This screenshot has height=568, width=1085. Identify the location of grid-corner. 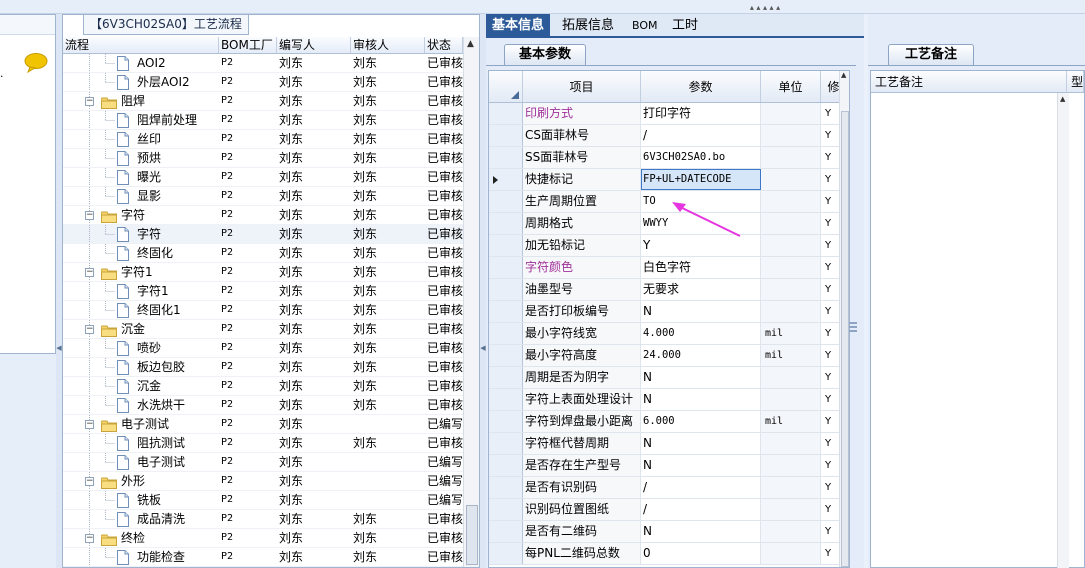
(506, 86).